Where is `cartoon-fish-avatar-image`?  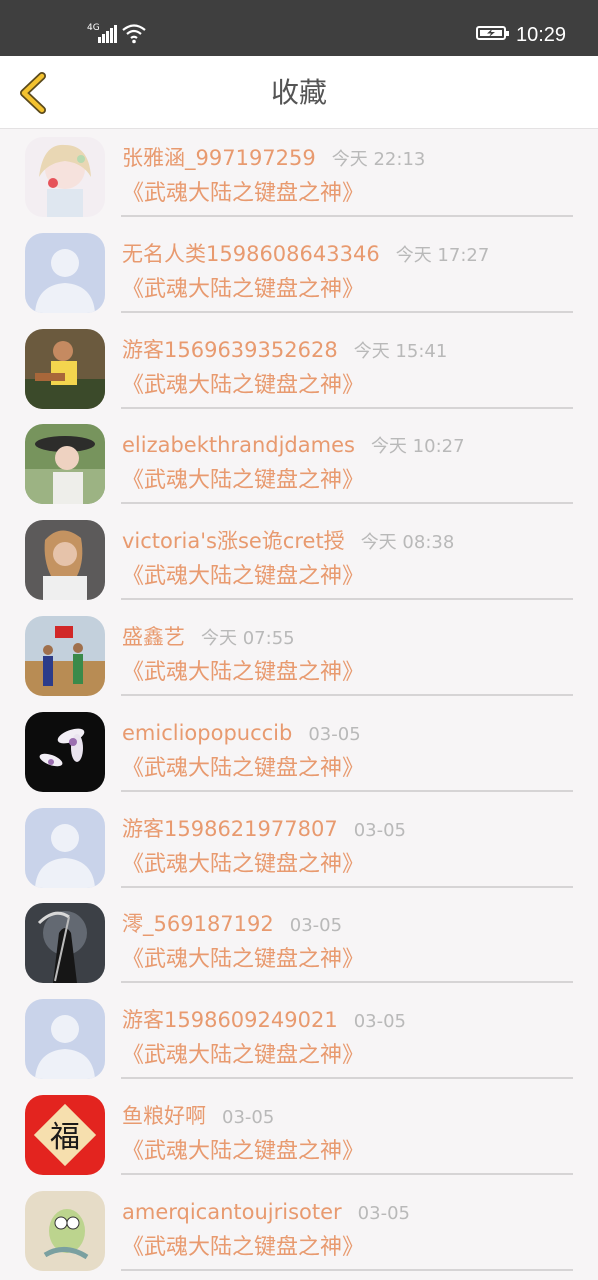
cartoon-fish-avatar-image is located at coordinates (65, 1230).